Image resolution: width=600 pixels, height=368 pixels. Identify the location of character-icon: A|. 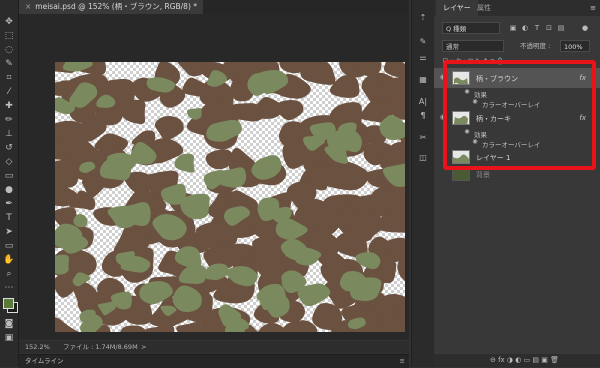
(423, 102).